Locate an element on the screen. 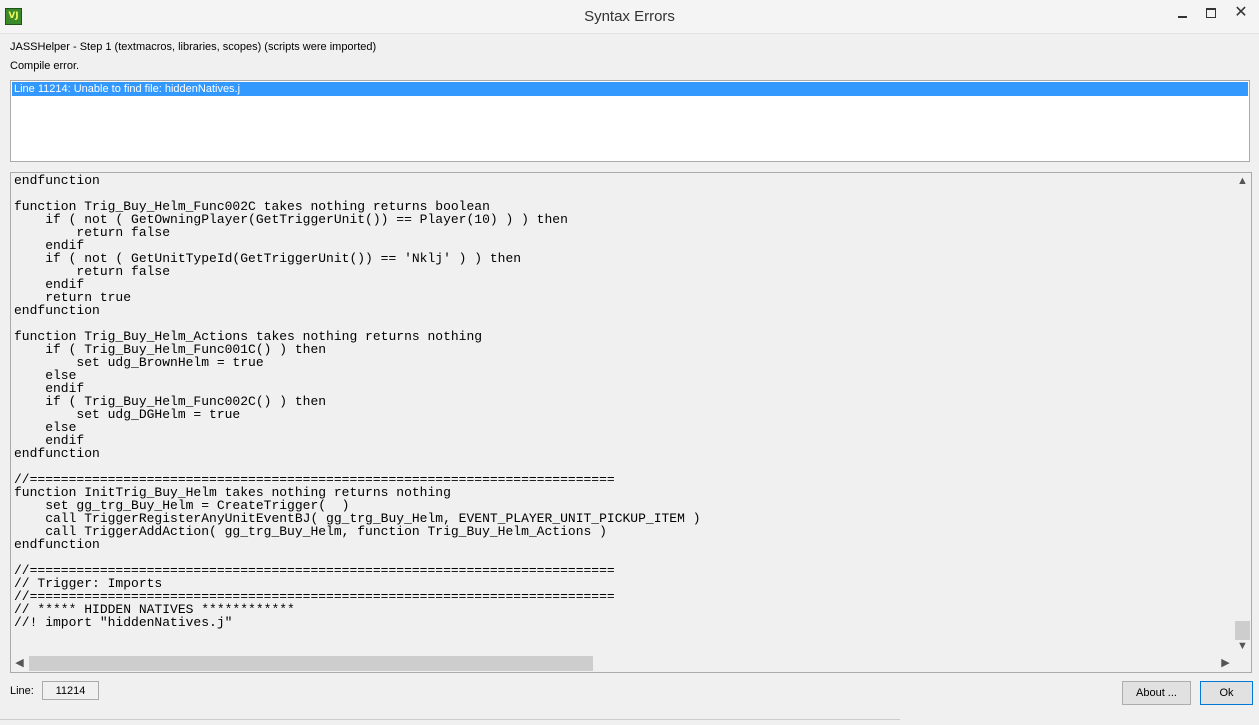 The image size is (1259, 725). window-title: Syntax Errors is located at coordinates (629, 16).